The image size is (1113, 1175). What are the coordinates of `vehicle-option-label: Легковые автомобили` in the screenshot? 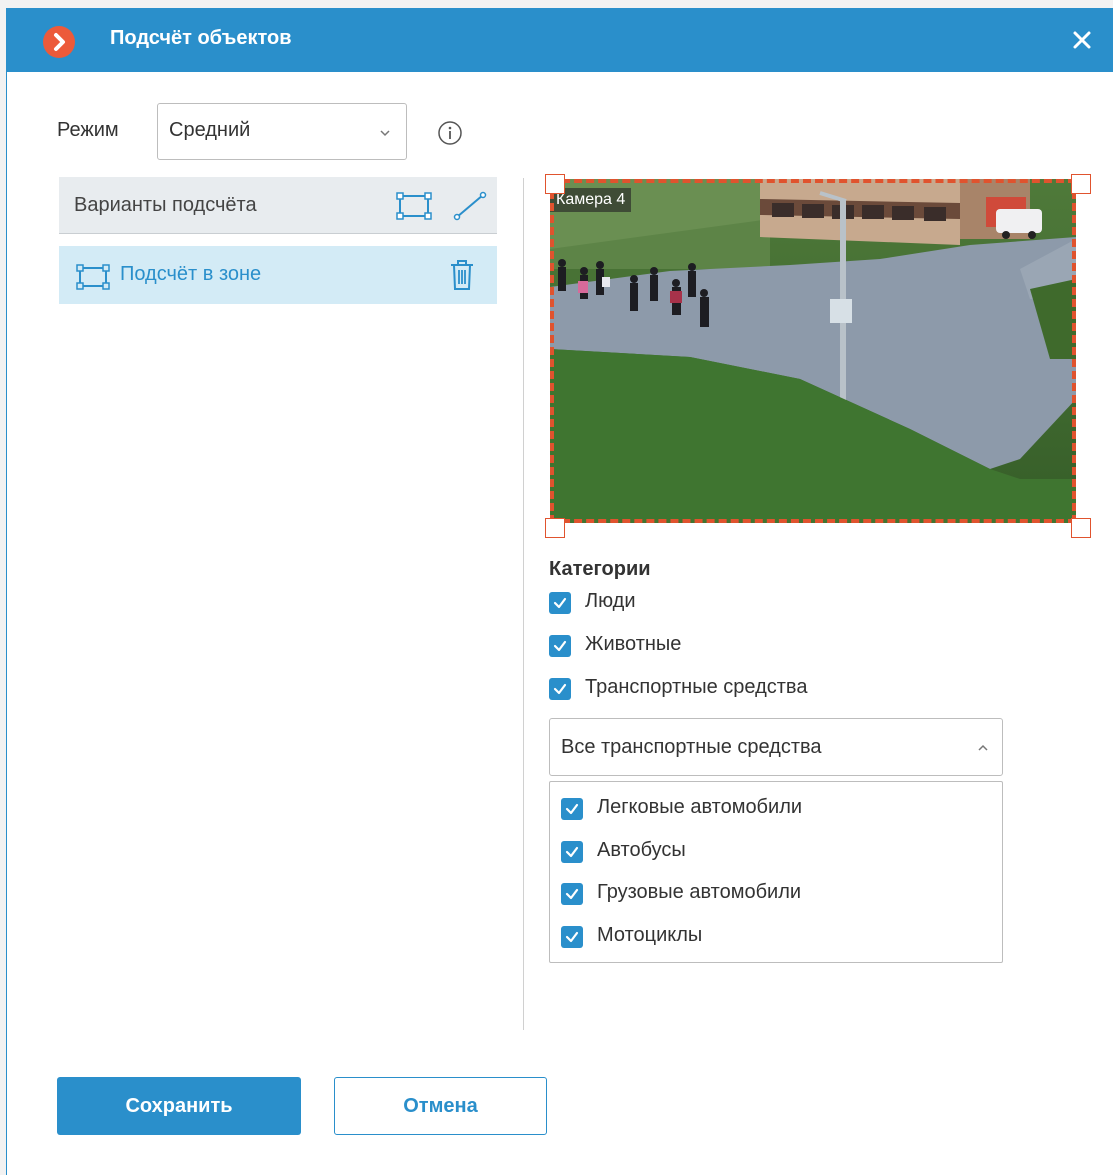 It's located at (700, 807).